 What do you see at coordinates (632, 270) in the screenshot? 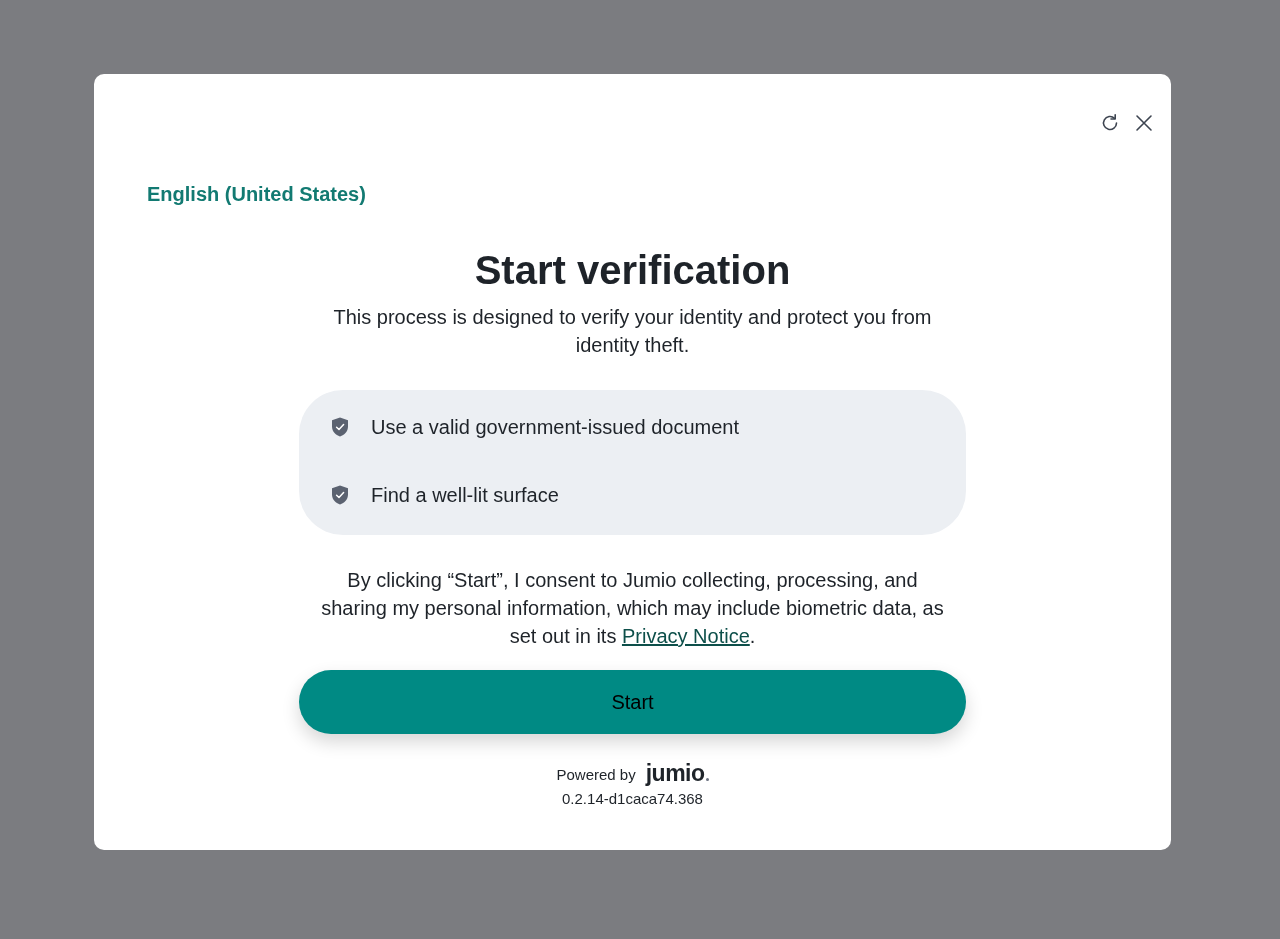
I see `dialog-title: Start verification` at bounding box center [632, 270].